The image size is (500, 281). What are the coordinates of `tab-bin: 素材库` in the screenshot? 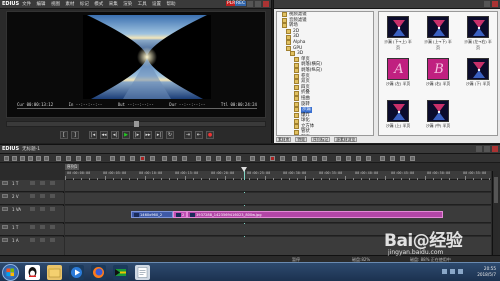 It's located at (284, 139).